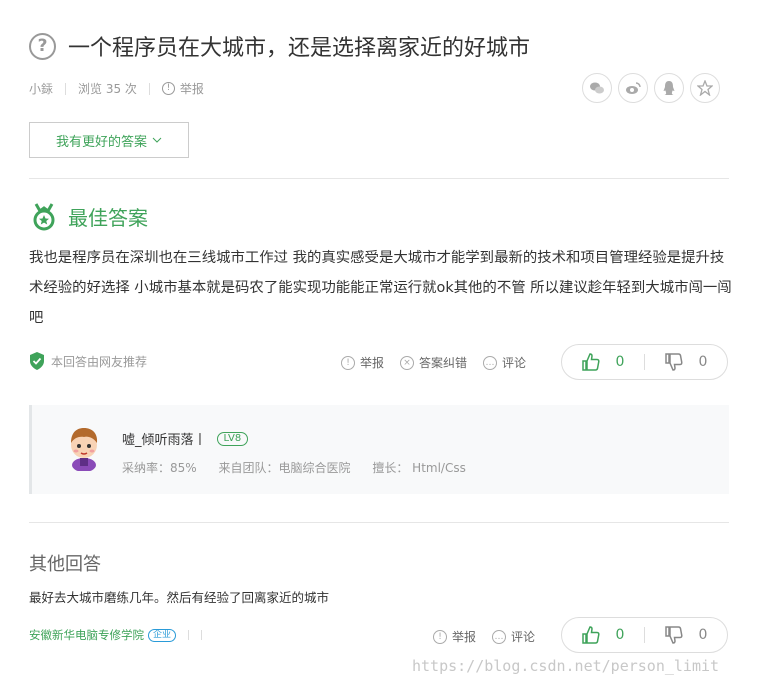  Describe the element at coordinates (232, 438) in the screenshot. I see `level-badge: LV8` at that location.